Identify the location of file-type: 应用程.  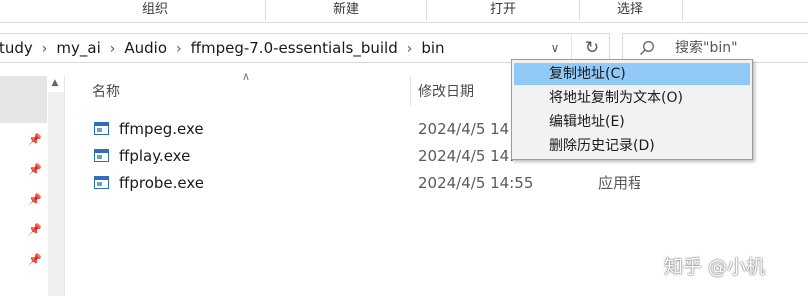
(619, 183).